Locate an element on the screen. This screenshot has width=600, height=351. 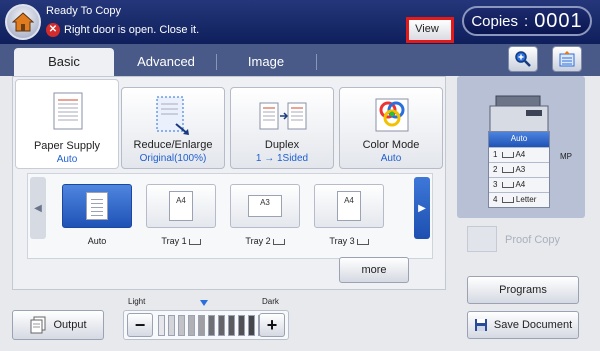
job-settings-button is located at coordinates (567, 59).